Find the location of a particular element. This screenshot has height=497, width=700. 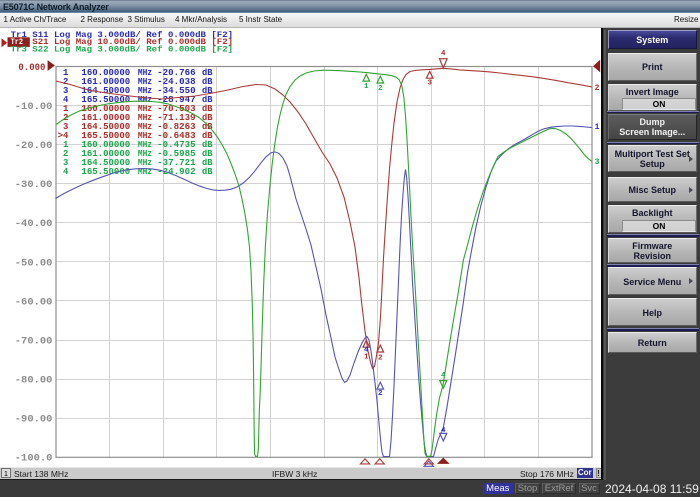

svg-text: -90.00 is located at coordinates (34, 420).